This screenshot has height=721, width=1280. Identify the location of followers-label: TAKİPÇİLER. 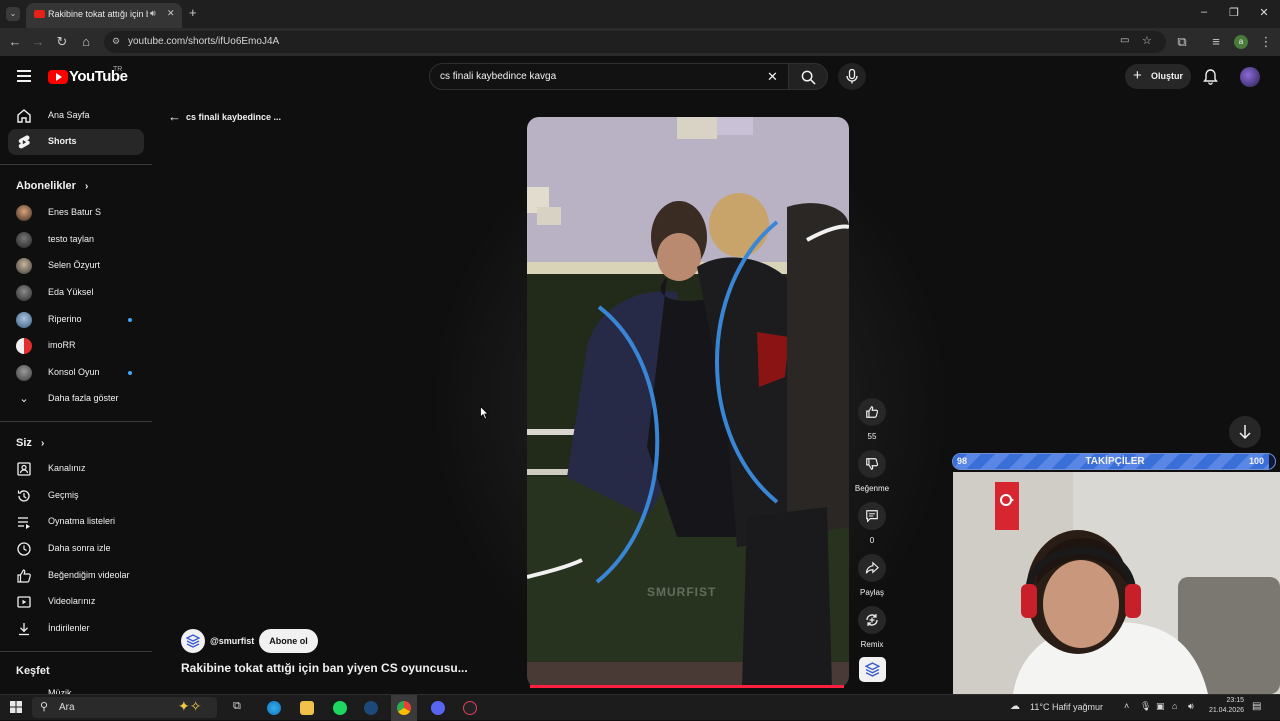
(1115, 461).